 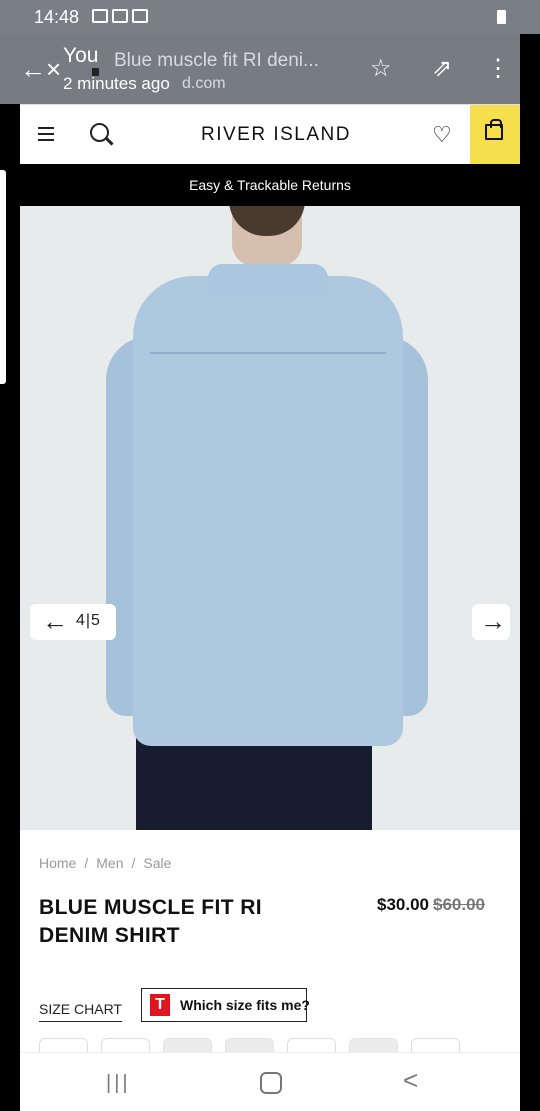 What do you see at coordinates (55, 621) in the screenshot?
I see `arrow-left-icon: ←` at bounding box center [55, 621].